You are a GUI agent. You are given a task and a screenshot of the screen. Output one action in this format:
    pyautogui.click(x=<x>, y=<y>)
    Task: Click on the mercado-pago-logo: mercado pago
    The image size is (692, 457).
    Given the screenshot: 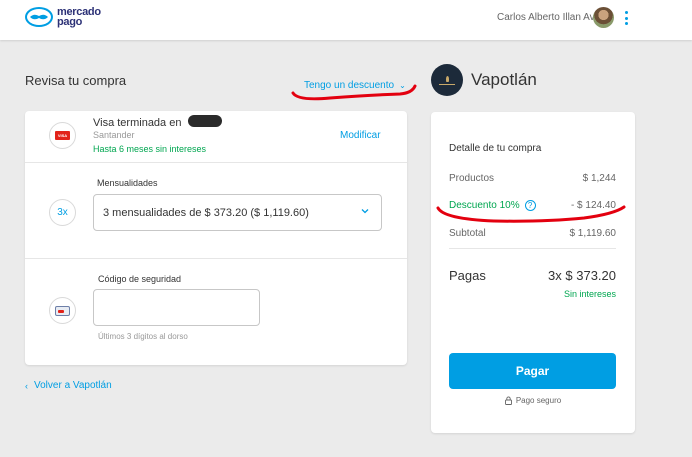 What is the action you would take?
    pyautogui.click(x=62, y=17)
    